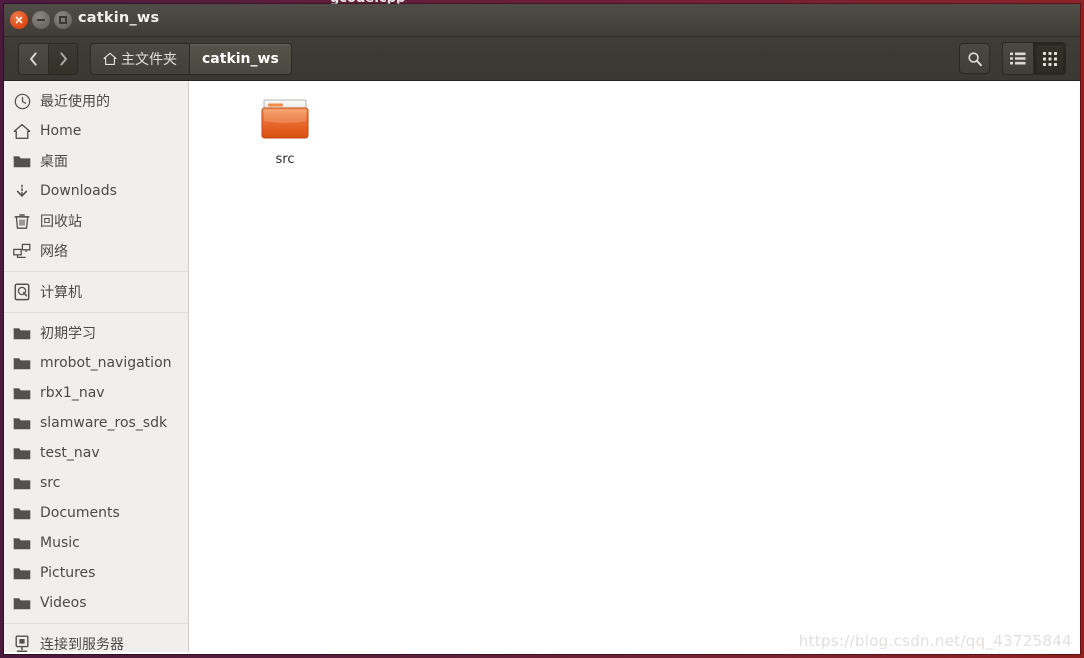 The width and height of the screenshot is (1084, 658). What do you see at coordinates (61, 131) in the screenshot?
I see `sidebar-item-label: Home` at bounding box center [61, 131].